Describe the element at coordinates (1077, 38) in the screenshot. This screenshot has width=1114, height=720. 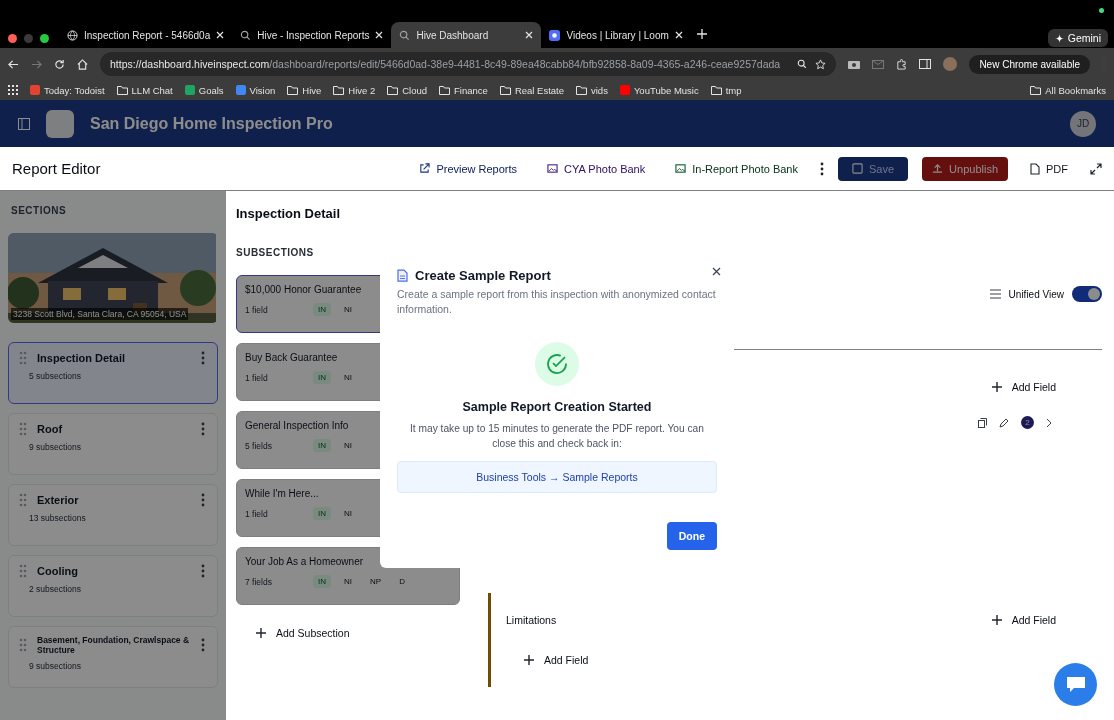
I see `gemini-button: Gemini` at that location.